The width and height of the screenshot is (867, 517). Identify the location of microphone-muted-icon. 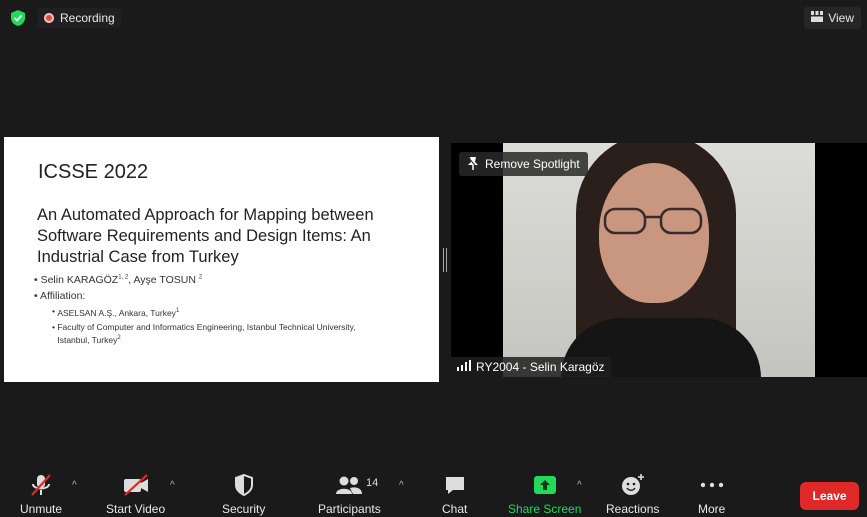
(41, 485).